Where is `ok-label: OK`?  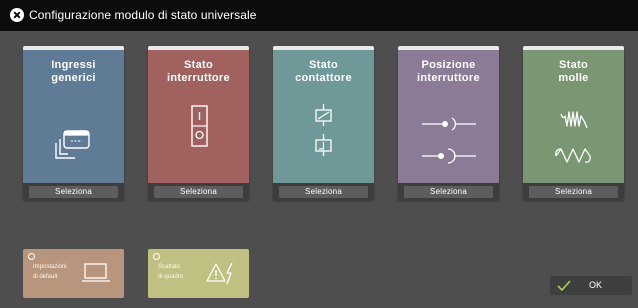 ok-label: OK is located at coordinates (596, 285).